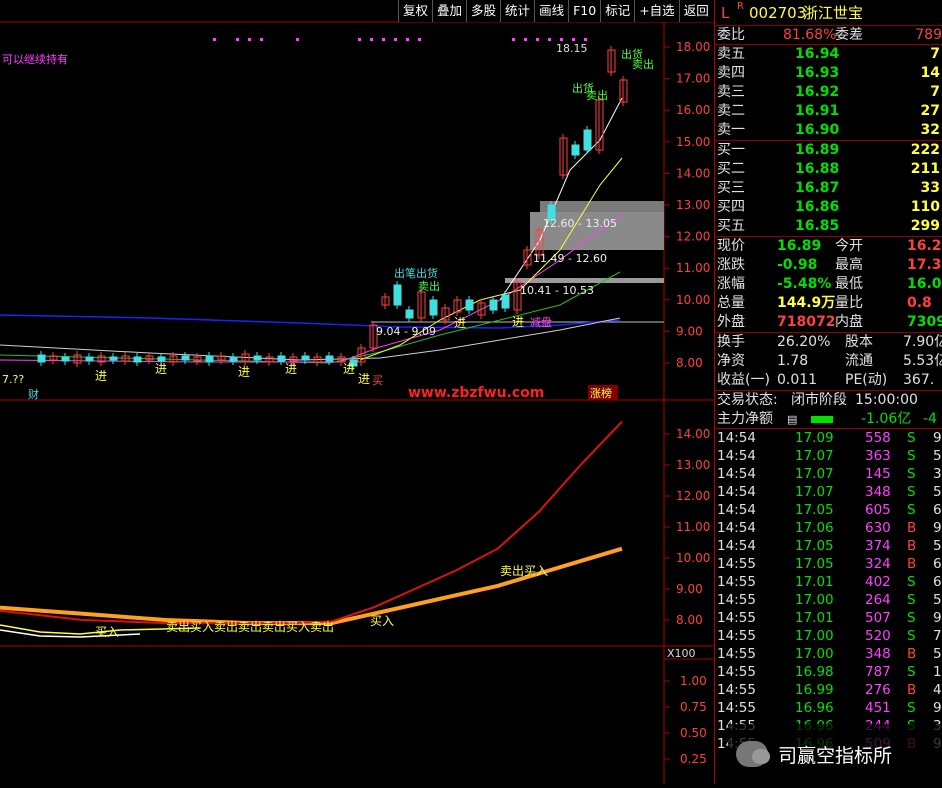 This screenshot has height=788, width=942. What do you see at coordinates (866, 380) in the screenshot?
I see `stat-label: PE(动)` at bounding box center [866, 380].